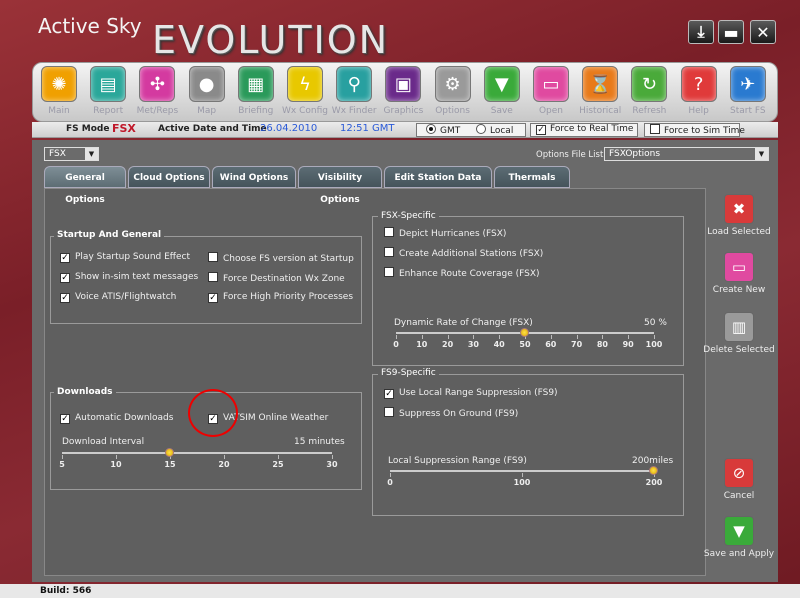 This screenshot has height=598, width=800. Describe the element at coordinates (438, 177) in the screenshot. I see `tab-edit-station-data: Edit Station Data` at that location.